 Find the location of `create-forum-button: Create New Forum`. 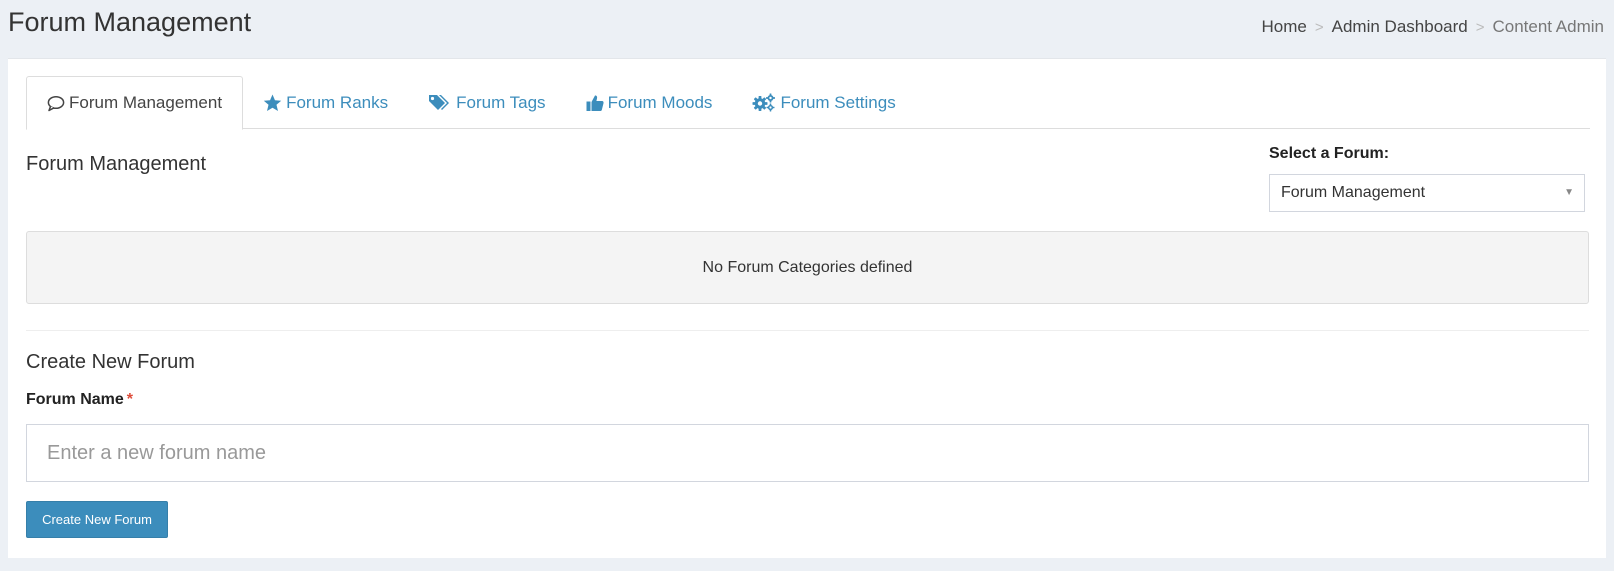

create-forum-button: Create New Forum is located at coordinates (97, 519).